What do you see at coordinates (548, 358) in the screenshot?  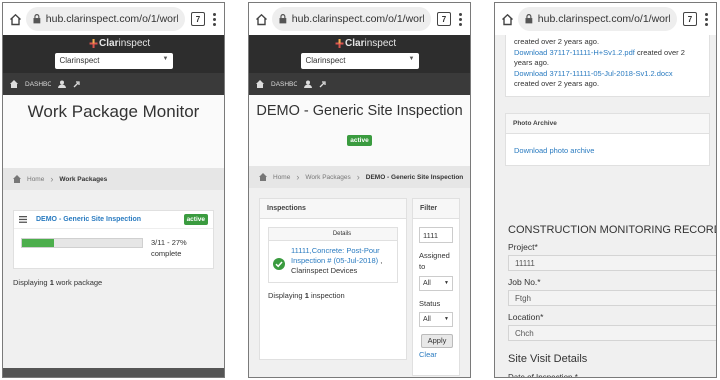 I see `section-title: Site Visit Details` at bounding box center [548, 358].